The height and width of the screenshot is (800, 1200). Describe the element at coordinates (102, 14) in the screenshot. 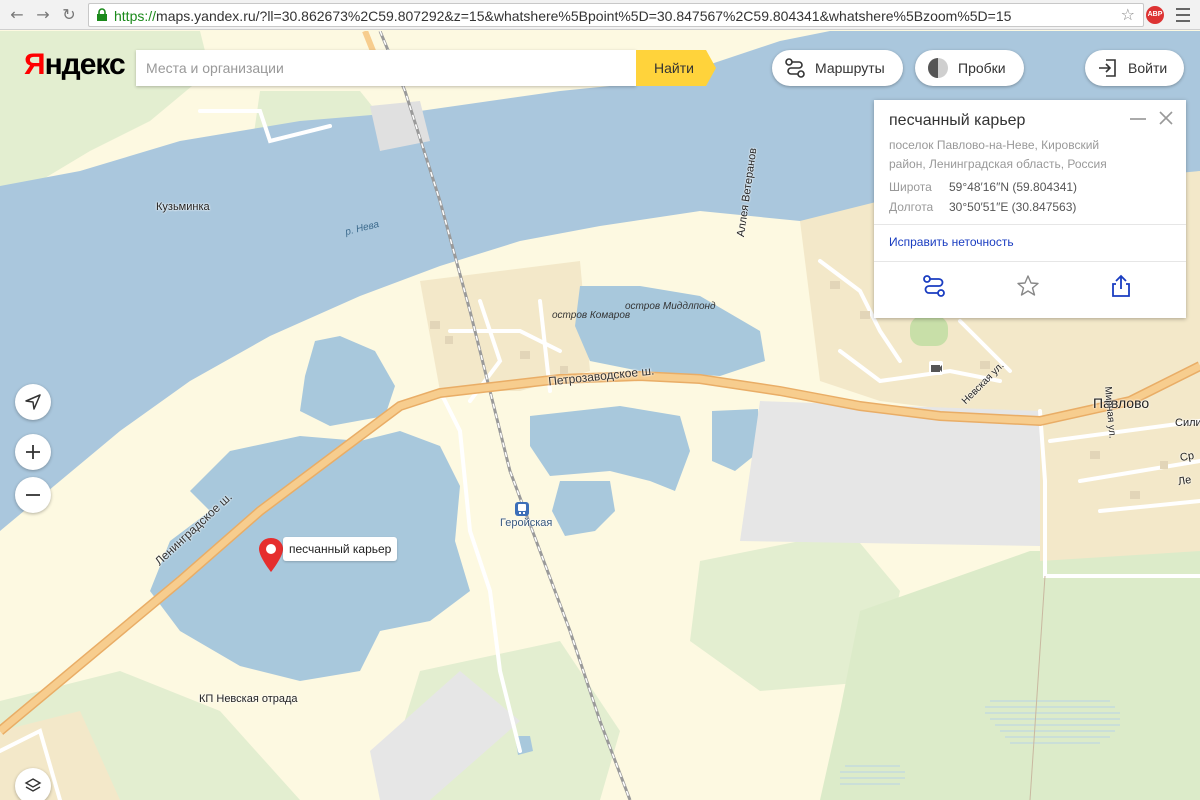

I see `lock-icon` at that location.